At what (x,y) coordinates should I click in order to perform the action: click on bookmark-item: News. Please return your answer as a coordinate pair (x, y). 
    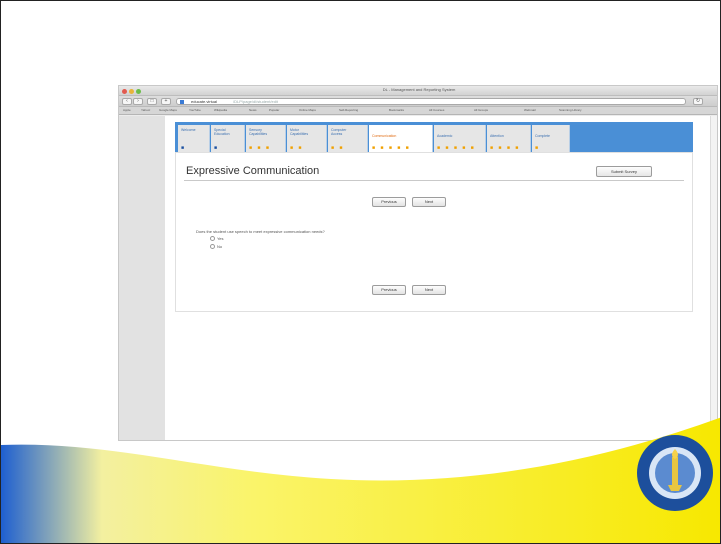
    Looking at the image, I should click on (253, 110).